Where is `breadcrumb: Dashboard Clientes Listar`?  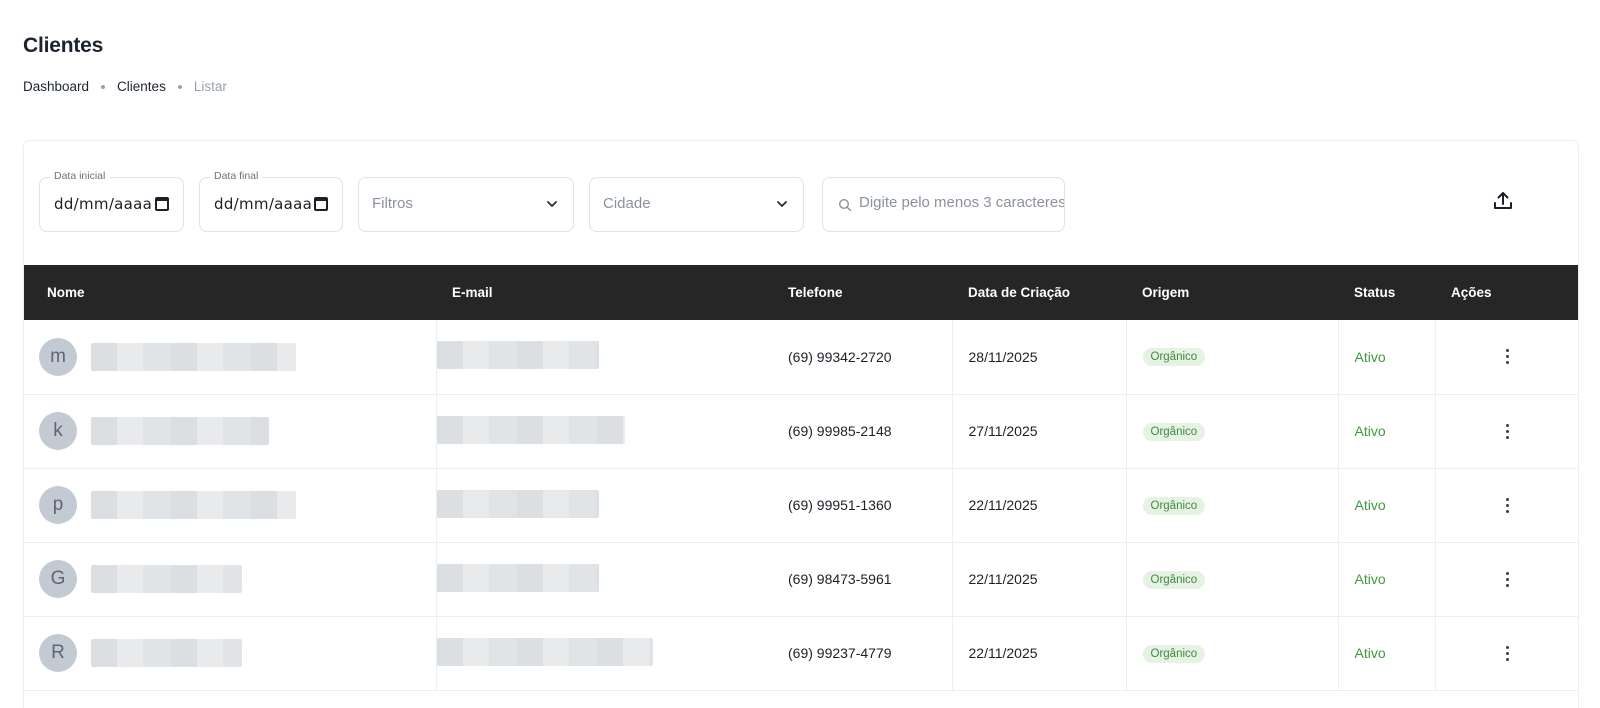 breadcrumb: Dashboard Clientes Listar is located at coordinates (125, 86).